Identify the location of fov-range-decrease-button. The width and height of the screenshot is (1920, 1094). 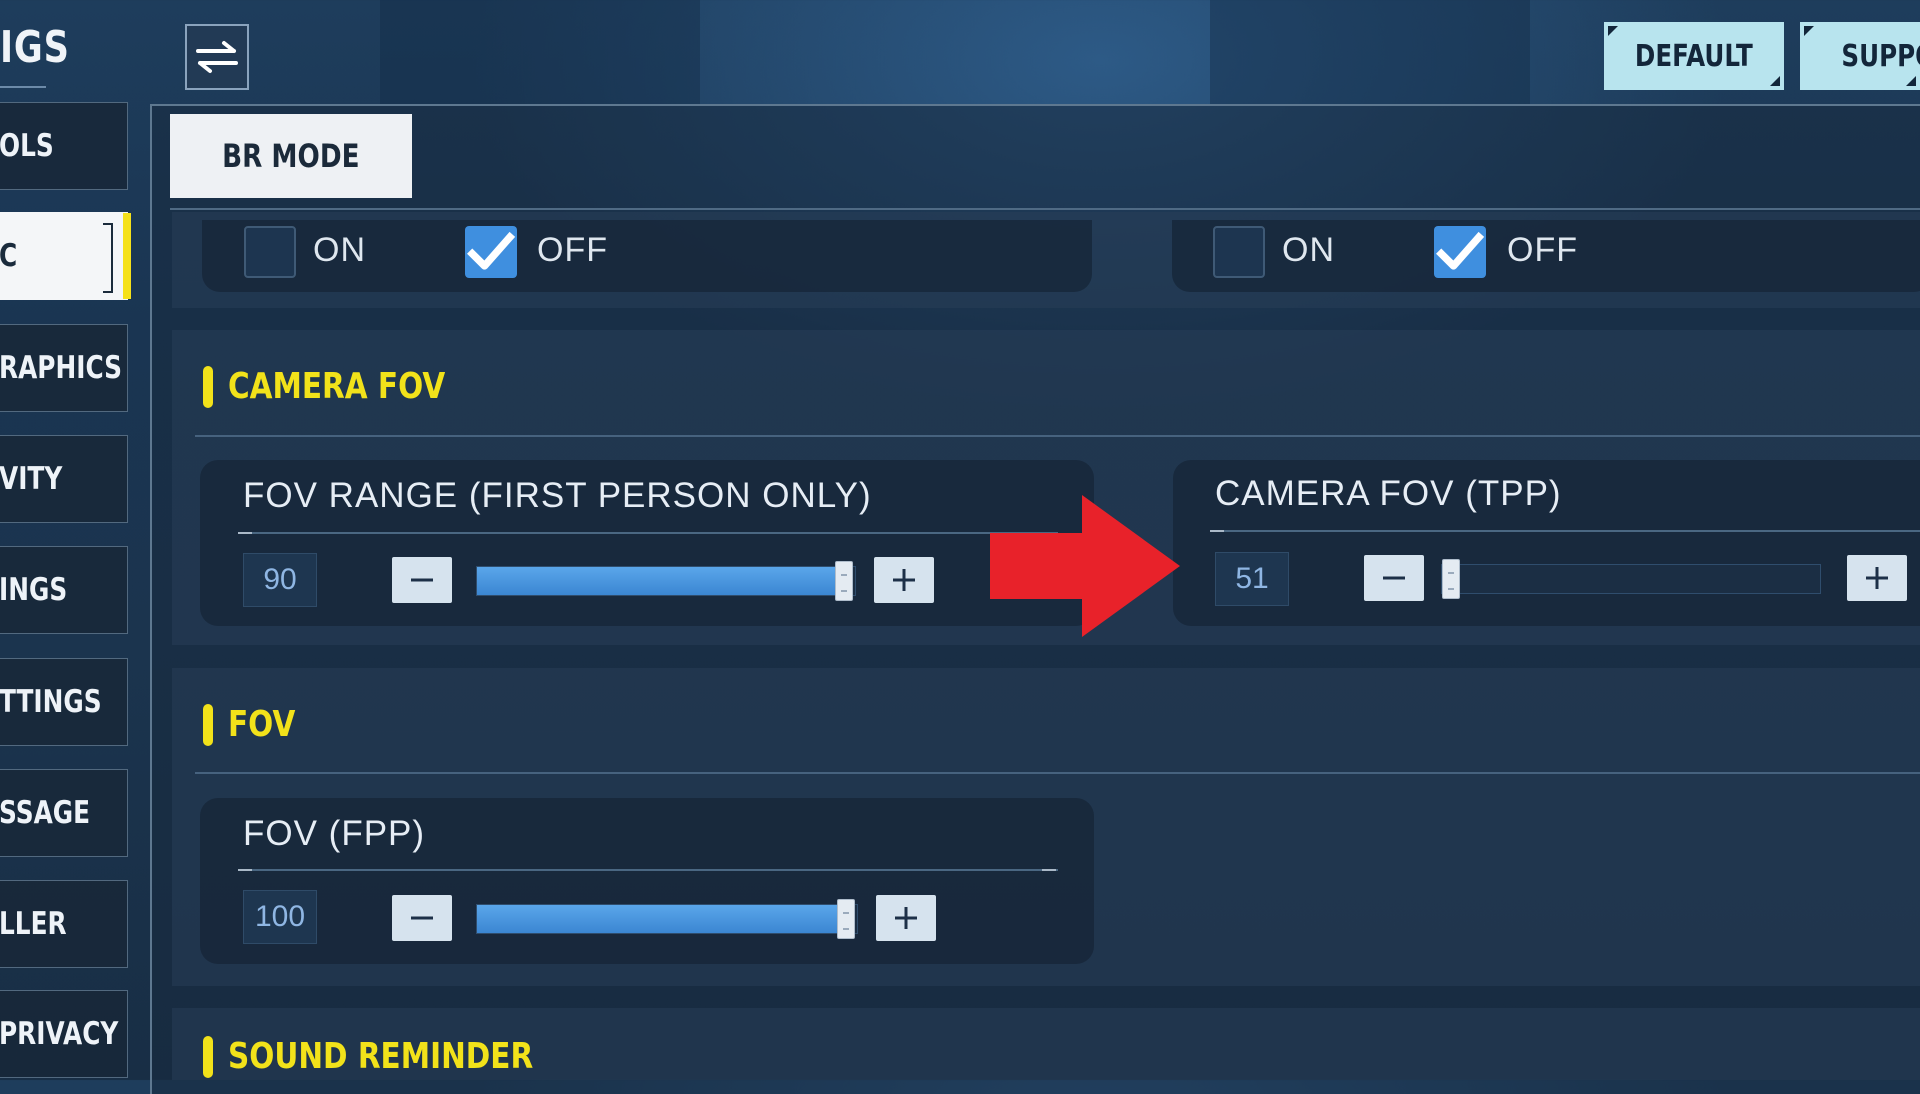
(422, 580).